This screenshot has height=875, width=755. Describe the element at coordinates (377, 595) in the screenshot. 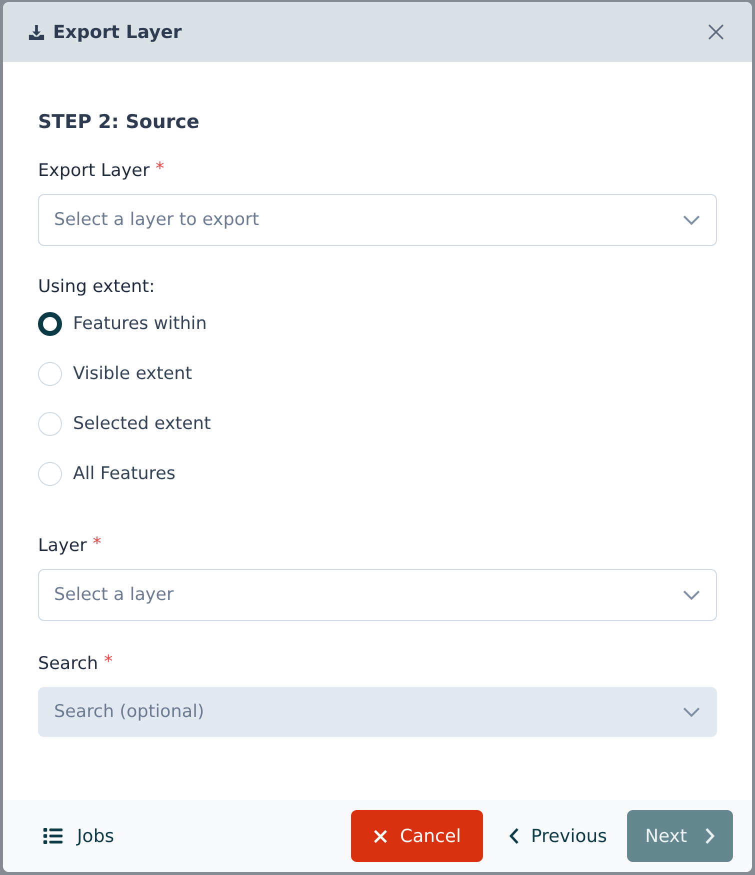

I see `select-field: Select a layer` at that location.